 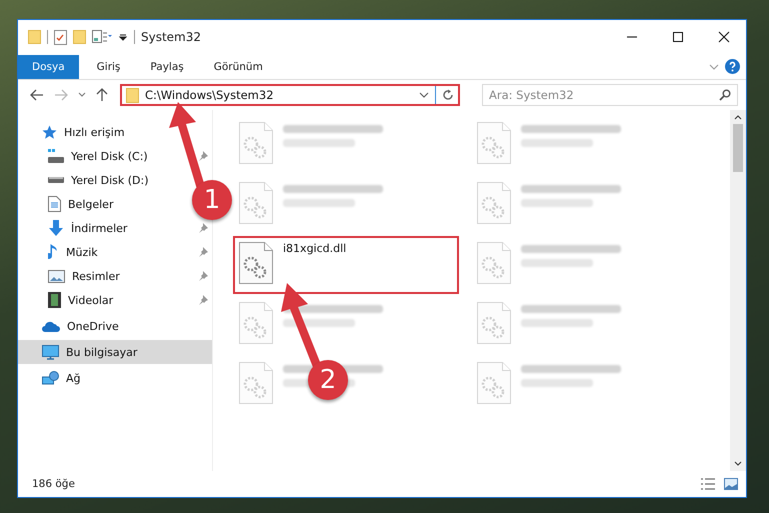 I want to click on address-bar: C:\Windows\System32, so click(x=290, y=95).